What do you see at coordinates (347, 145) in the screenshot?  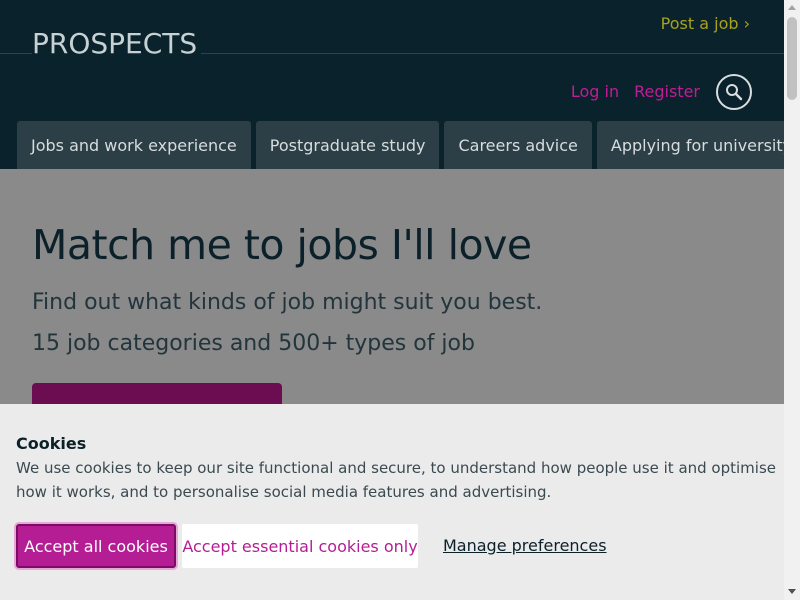 I see `tab-postgraduate-study: Postgraduate study` at bounding box center [347, 145].